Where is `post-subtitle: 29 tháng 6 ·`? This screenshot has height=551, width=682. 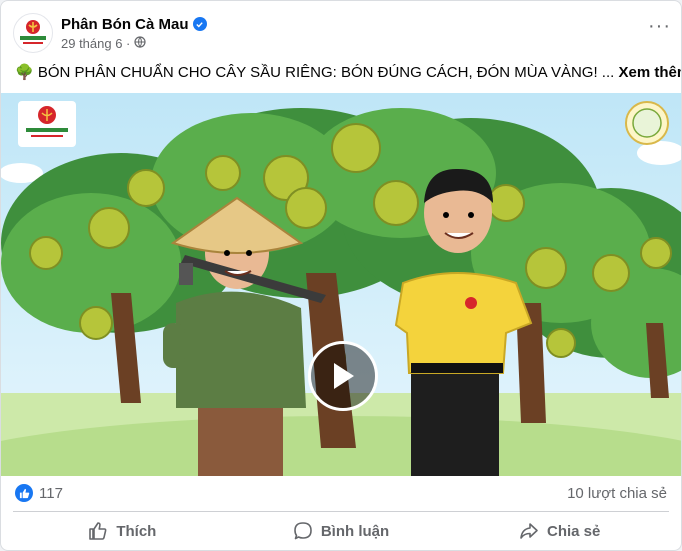 post-subtitle: 29 tháng 6 · is located at coordinates (134, 43).